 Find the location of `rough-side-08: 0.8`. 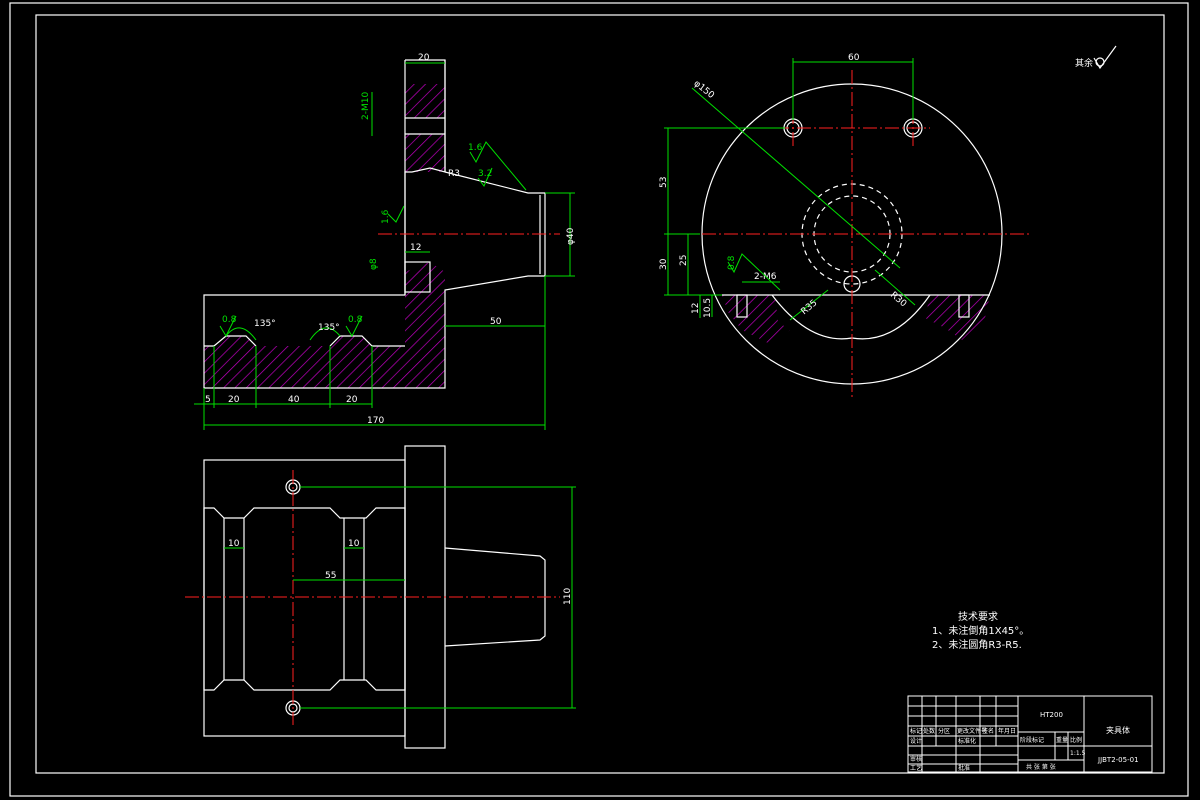

rough-side-08: 0.8 is located at coordinates (732, 262).